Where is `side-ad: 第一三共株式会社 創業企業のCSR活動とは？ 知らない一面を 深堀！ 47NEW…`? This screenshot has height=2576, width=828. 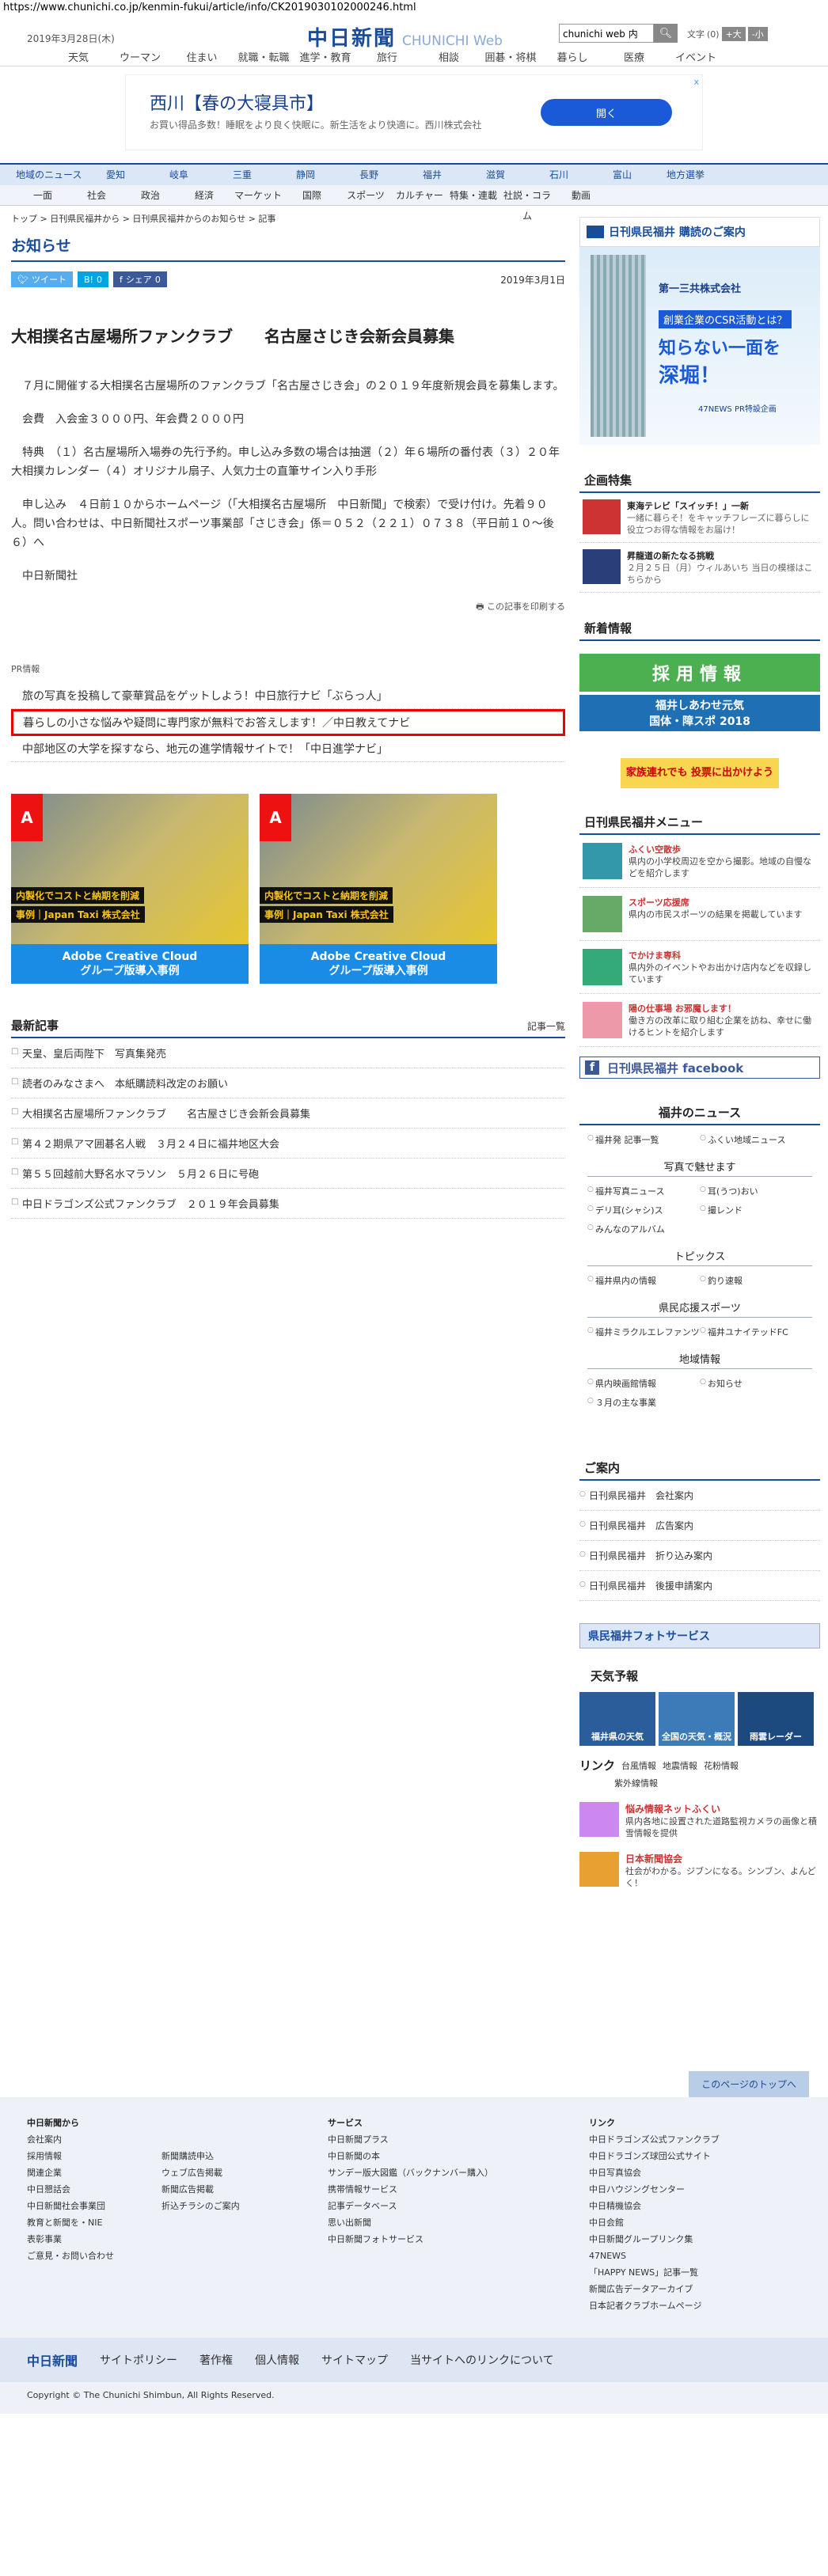
side-ad: 第一三共株式会社 創業企業のCSR活動とは？ 知らない一面を 深堀！ 47NEW… is located at coordinates (699, 346).